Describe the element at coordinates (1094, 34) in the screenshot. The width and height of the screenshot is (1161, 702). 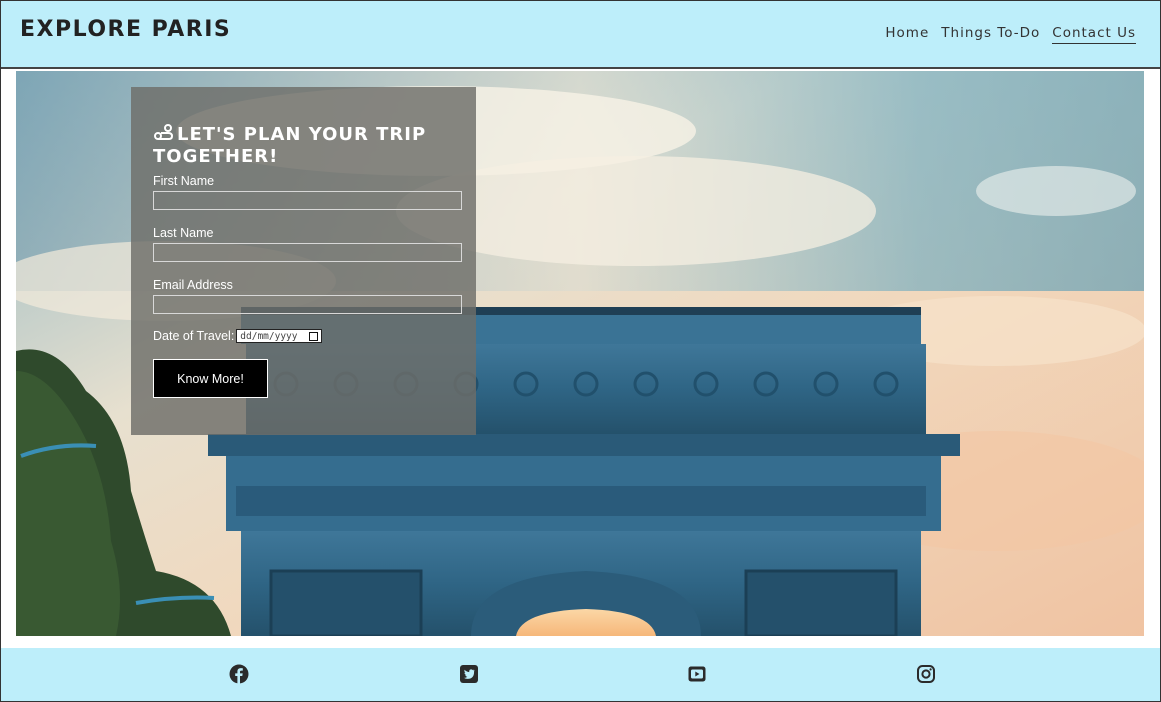
I see `nav-contact-us: Contact Us` at that location.